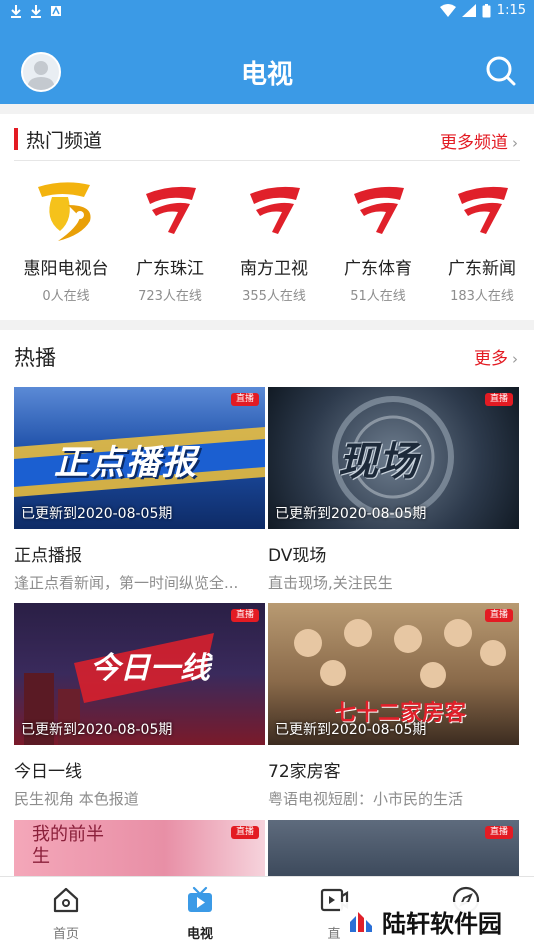 The width and height of the screenshot is (534, 950). What do you see at coordinates (482, 269) in the screenshot?
I see `channel-name: 广东新闻` at bounding box center [482, 269].